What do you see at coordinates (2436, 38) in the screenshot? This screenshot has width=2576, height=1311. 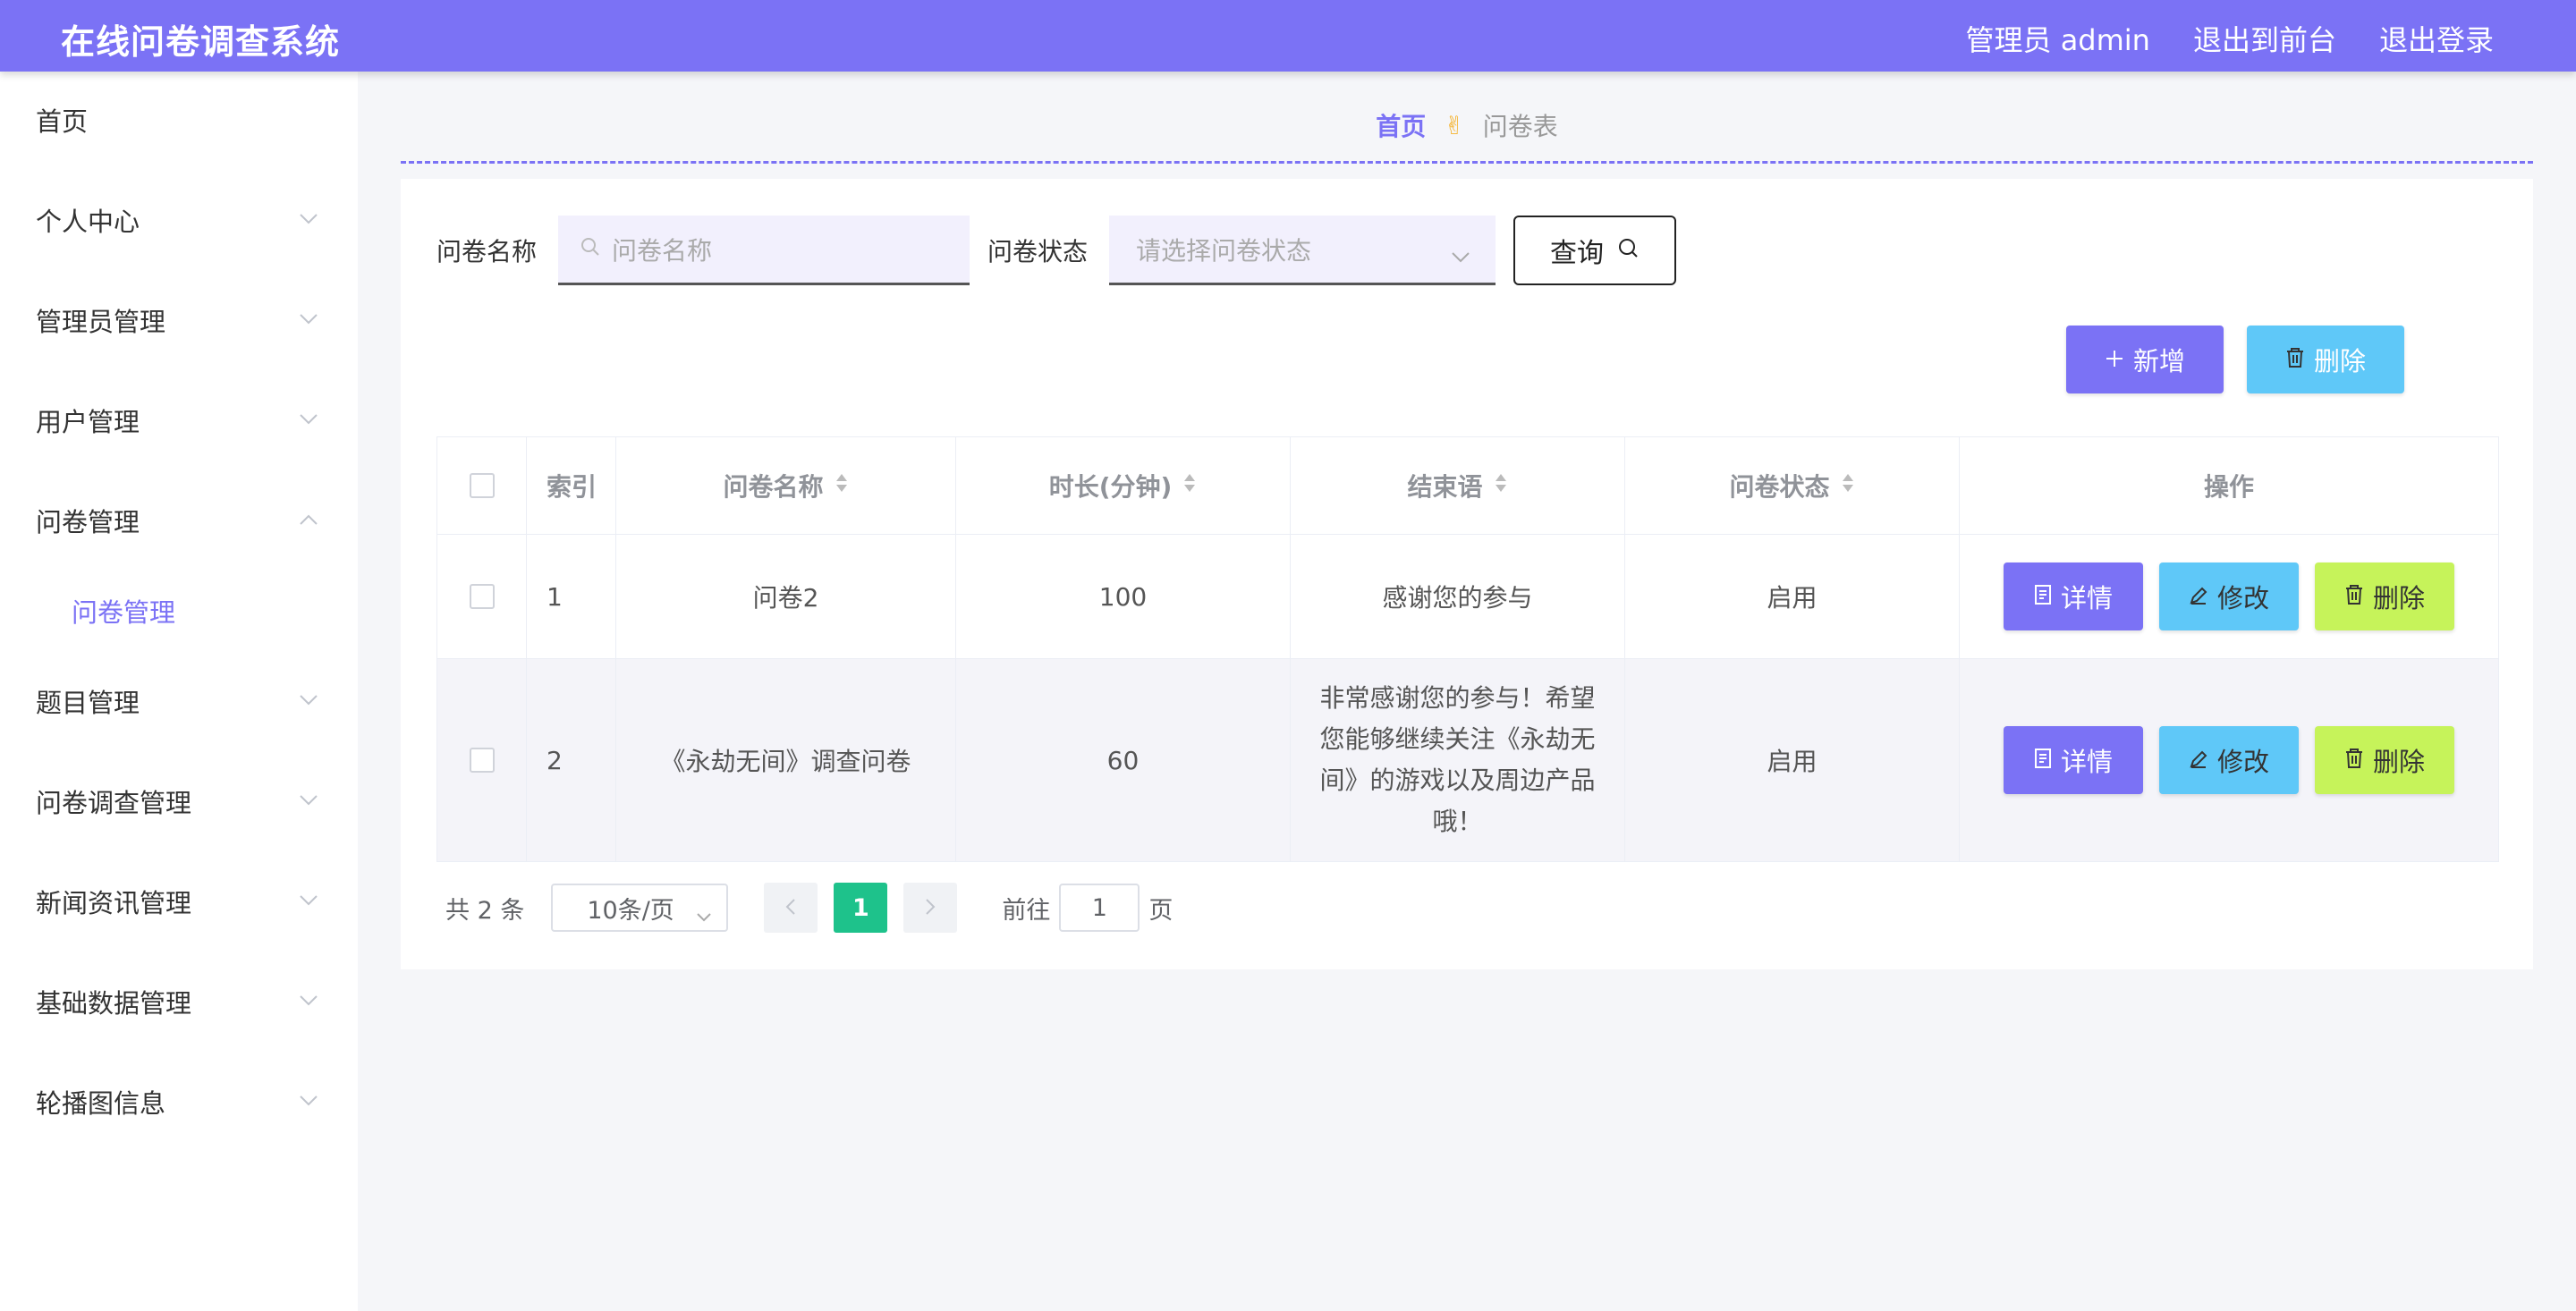 I see `logout-link: 退出登录` at bounding box center [2436, 38].